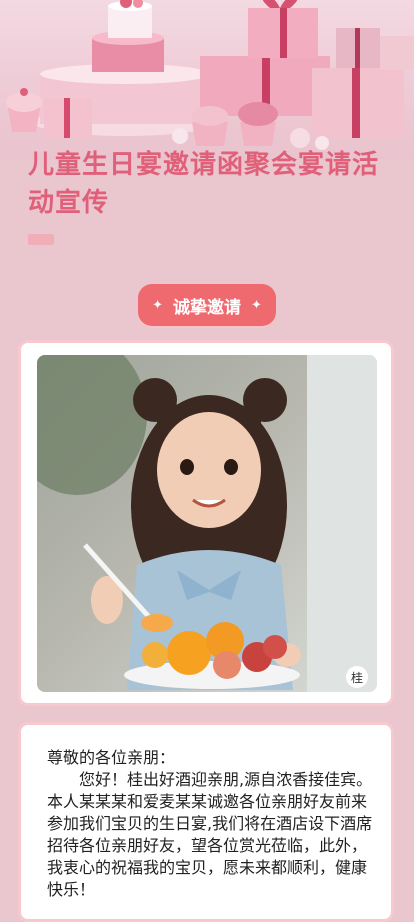  Describe the element at coordinates (111, 757) in the screenshot. I see `letter-greeting: 尊敬的各位亲朋：` at that location.